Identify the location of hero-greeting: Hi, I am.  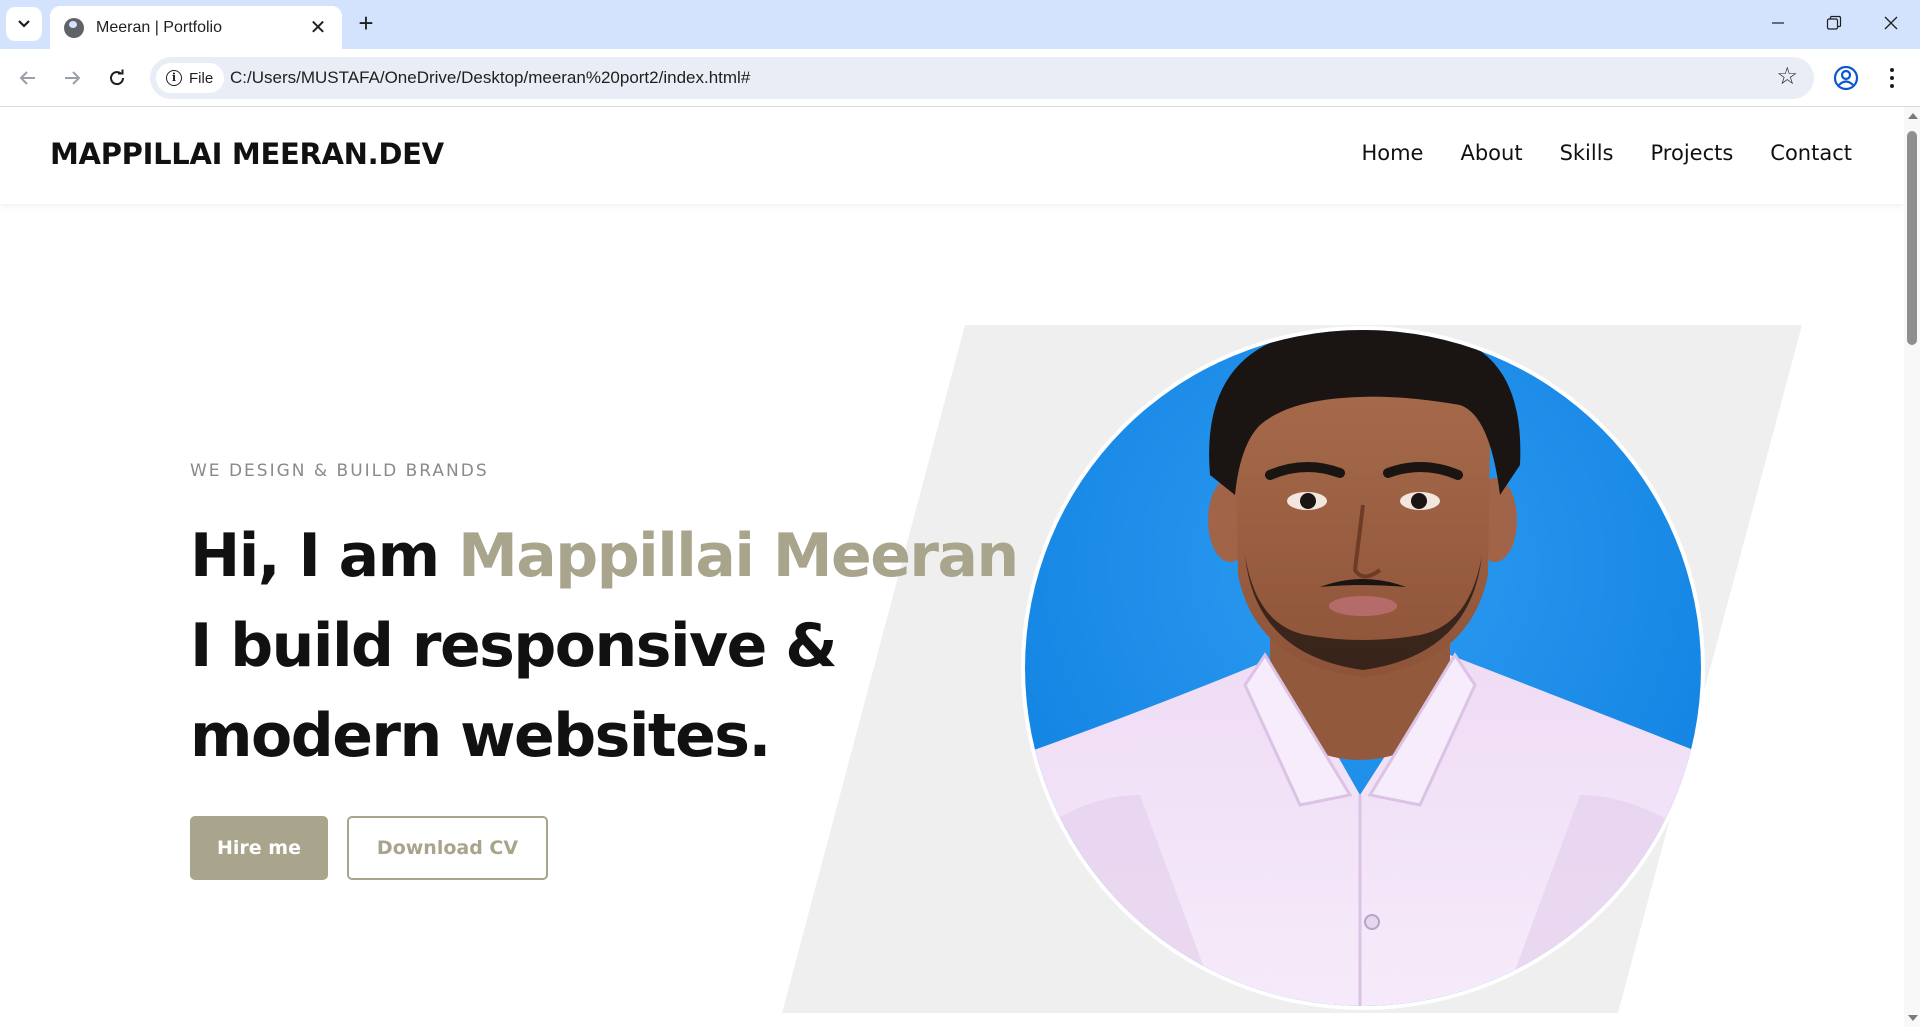
(324, 556).